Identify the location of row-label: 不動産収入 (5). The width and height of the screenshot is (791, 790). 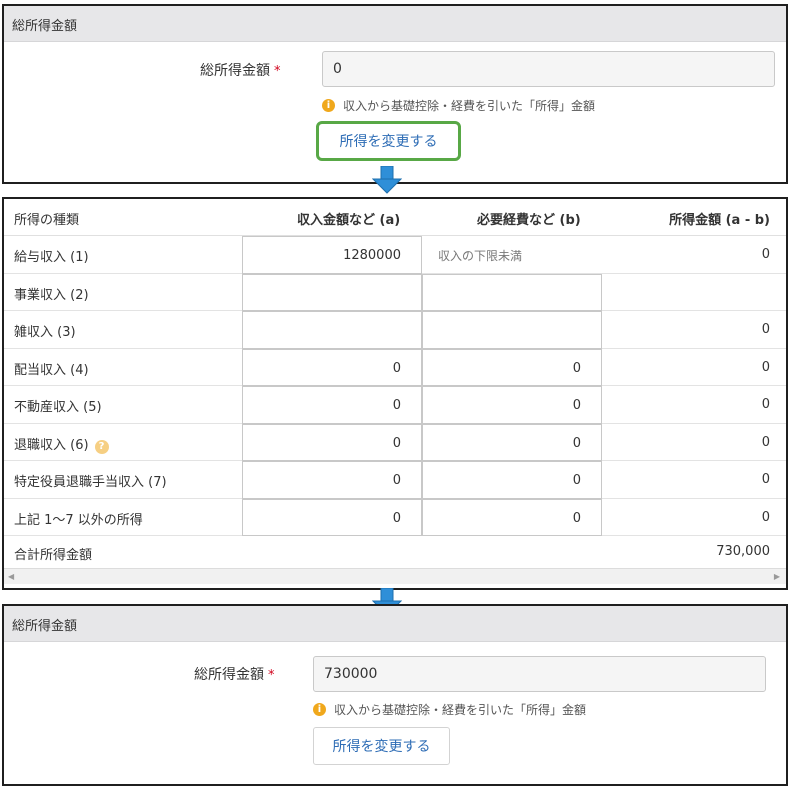
(58, 407).